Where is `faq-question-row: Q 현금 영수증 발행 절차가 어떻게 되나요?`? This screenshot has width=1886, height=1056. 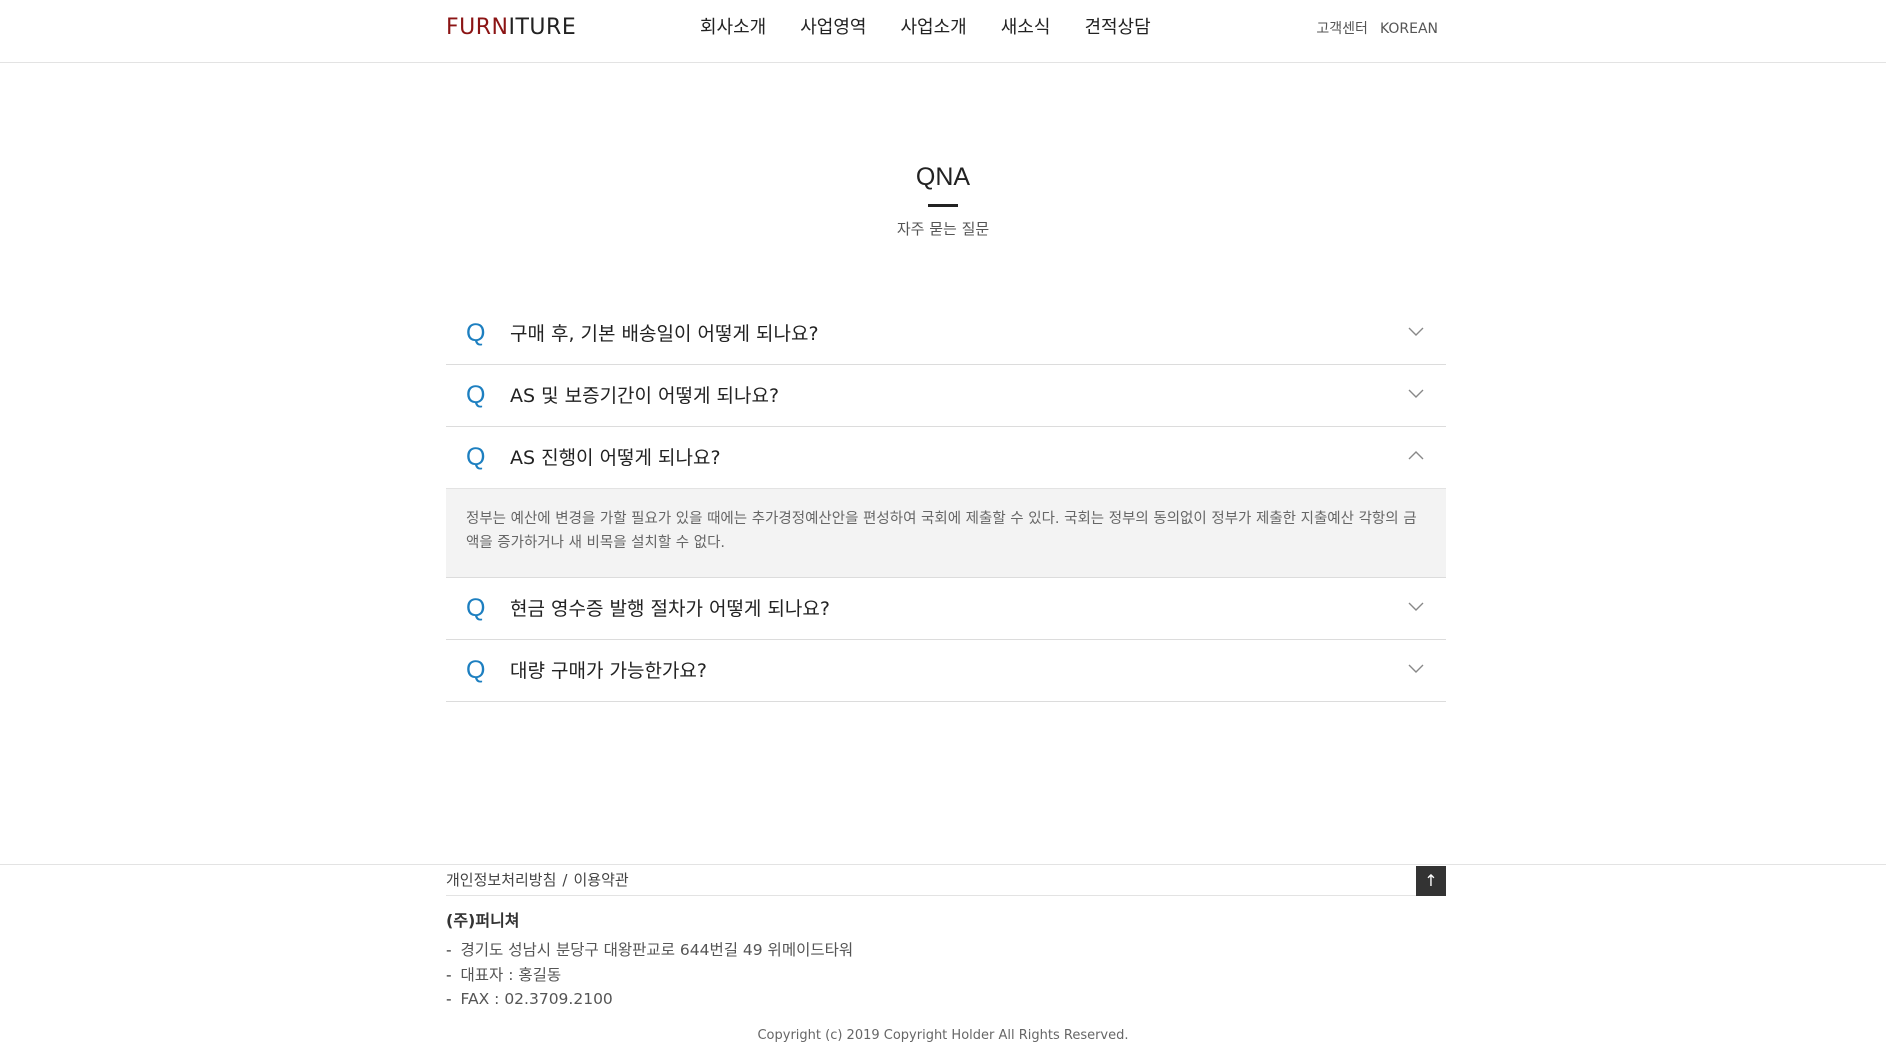
faq-question-row: Q 현금 영수증 발행 절차가 어떻게 되나요? is located at coordinates (946, 608).